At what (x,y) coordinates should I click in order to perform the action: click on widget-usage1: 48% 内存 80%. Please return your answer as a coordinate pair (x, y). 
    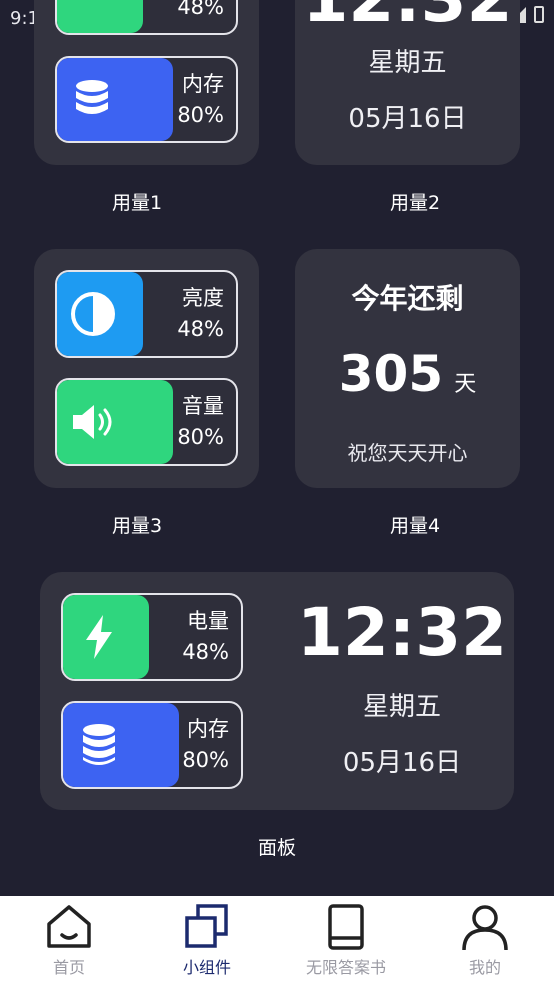
    Looking at the image, I should click on (146, 82).